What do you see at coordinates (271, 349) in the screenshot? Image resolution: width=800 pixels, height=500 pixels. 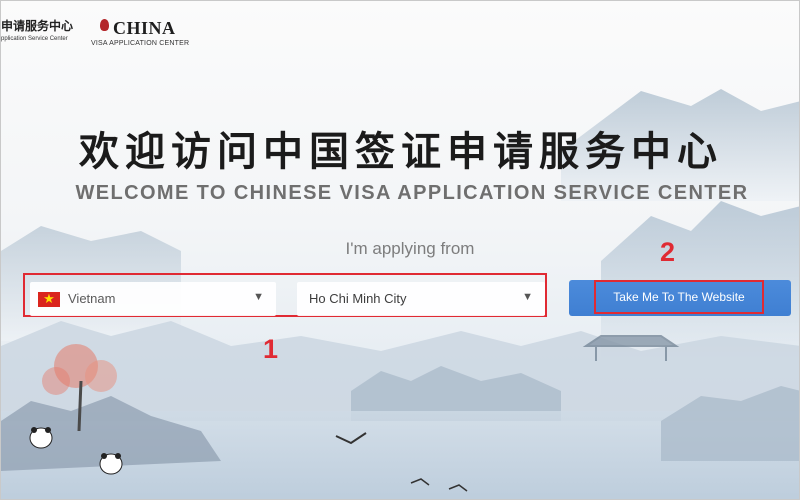 I see `step-marker-1: 1` at bounding box center [271, 349].